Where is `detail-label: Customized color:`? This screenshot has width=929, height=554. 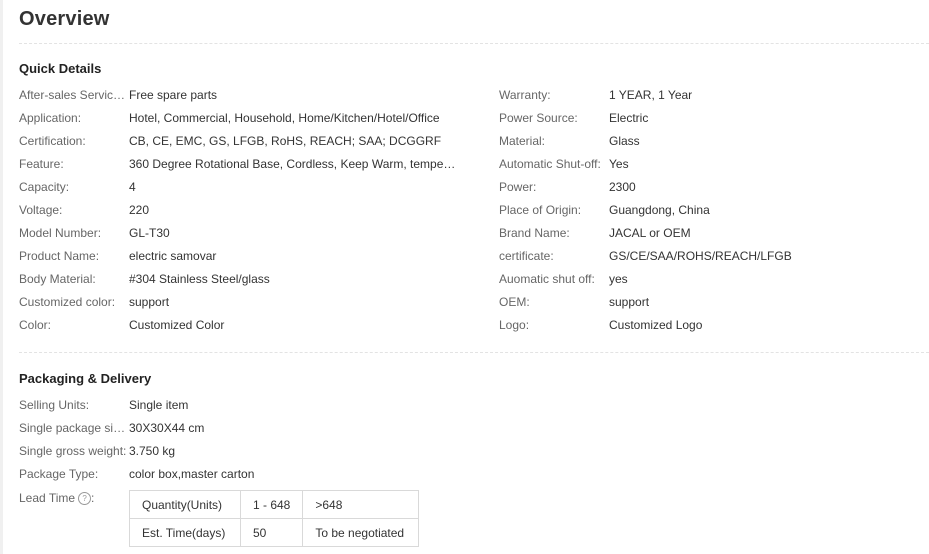
detail-label: Customized color: is located at coordinates (67, 302).